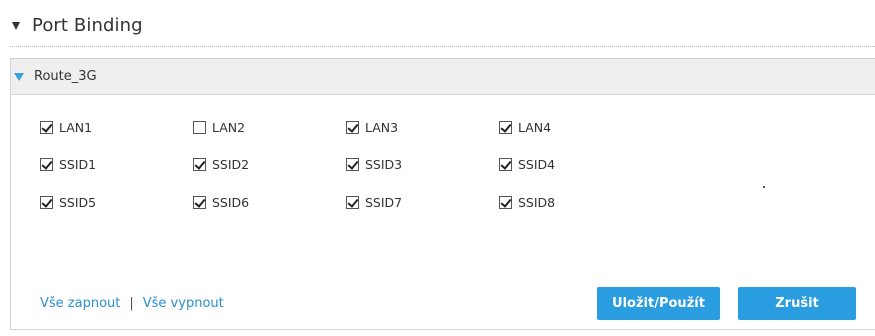 This screenshot has width=875, height=336. Describe the element at coordinates (78, 164) in the screenshot. I see `checkbox-label: SSID1` at that location.